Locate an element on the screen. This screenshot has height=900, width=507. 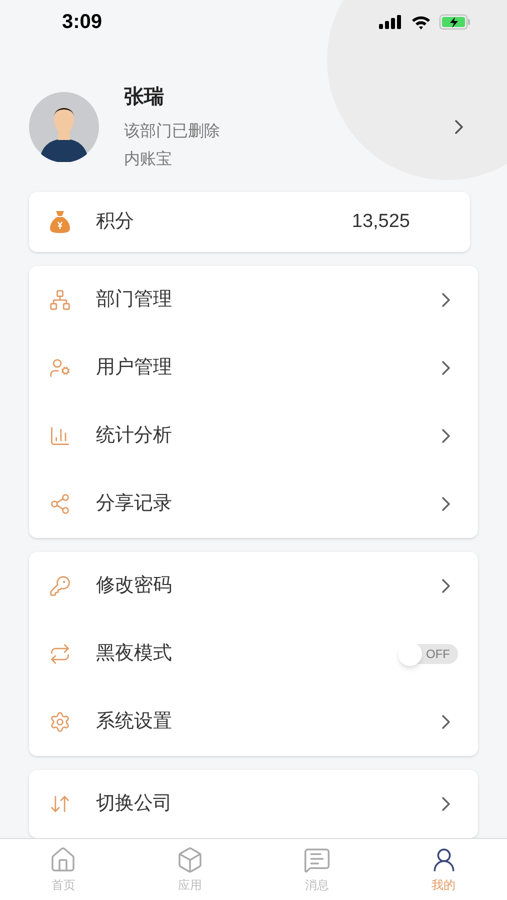
menu-label: 系统设置 is located at coordinates (134, 722).